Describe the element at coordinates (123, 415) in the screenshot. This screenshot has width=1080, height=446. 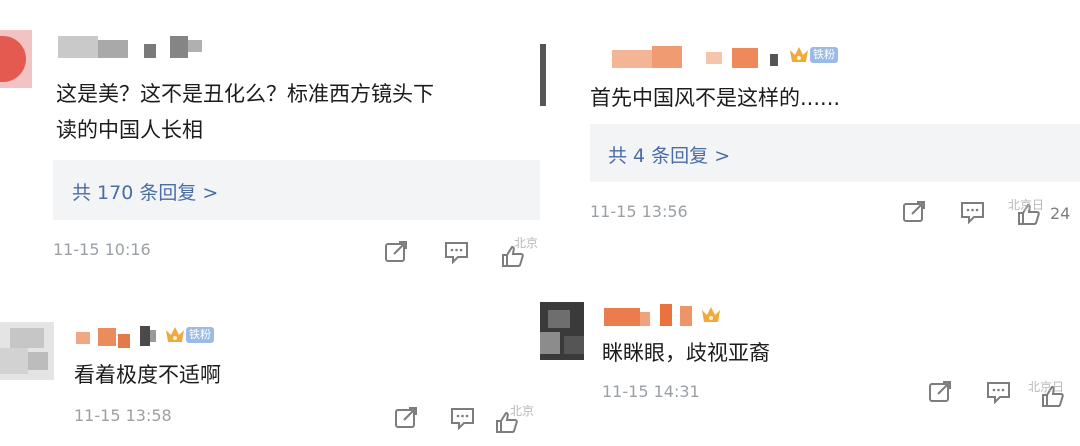
I see `comment-timestamp: 11-15 13:58` at that location.